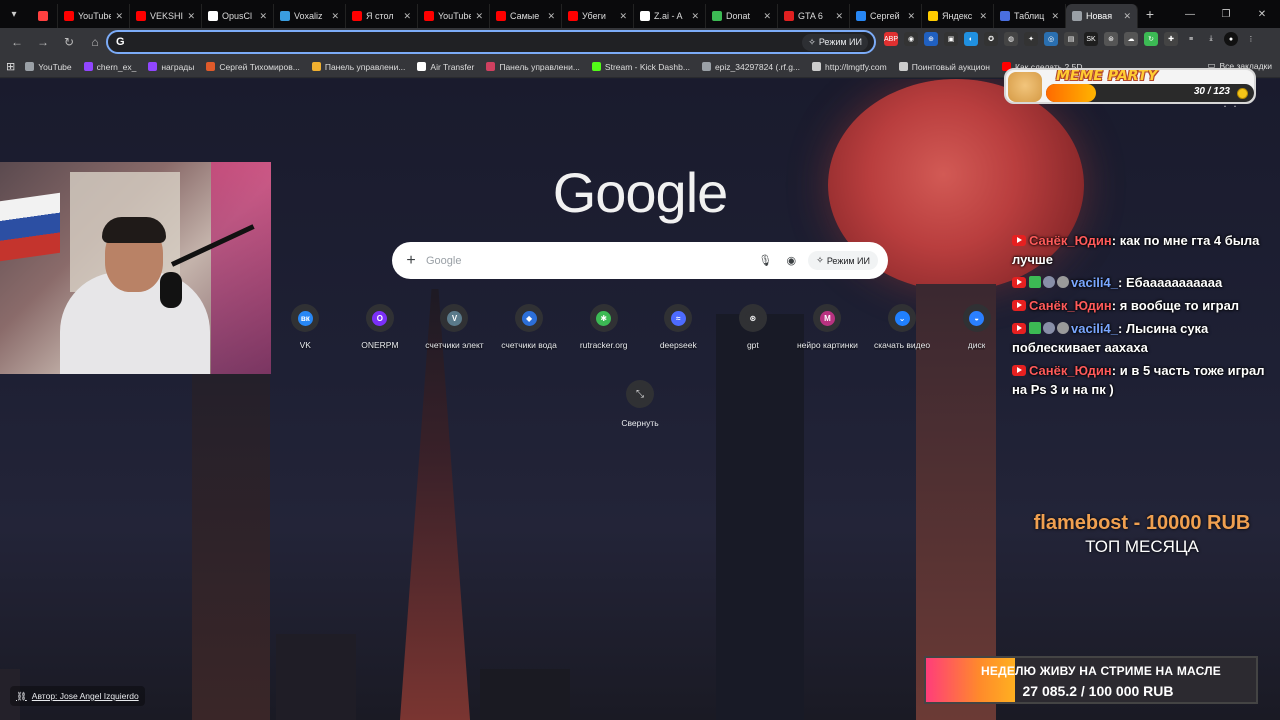  What do you see at coordinates (171, 67) in the screenshot?
I see `bookmark-item: награды` at bounding box center [171, 67].